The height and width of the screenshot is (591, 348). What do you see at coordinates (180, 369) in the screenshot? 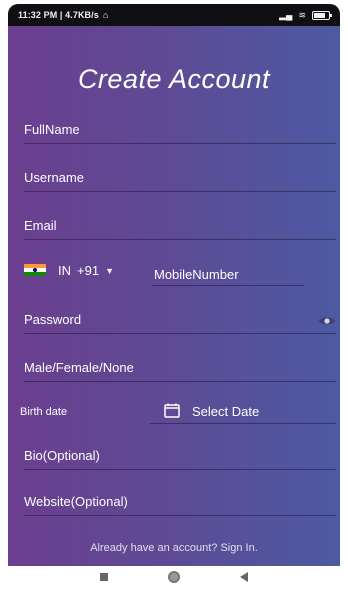
I see `gender-input: Male/Female/None` at bounding box center [180, 369].